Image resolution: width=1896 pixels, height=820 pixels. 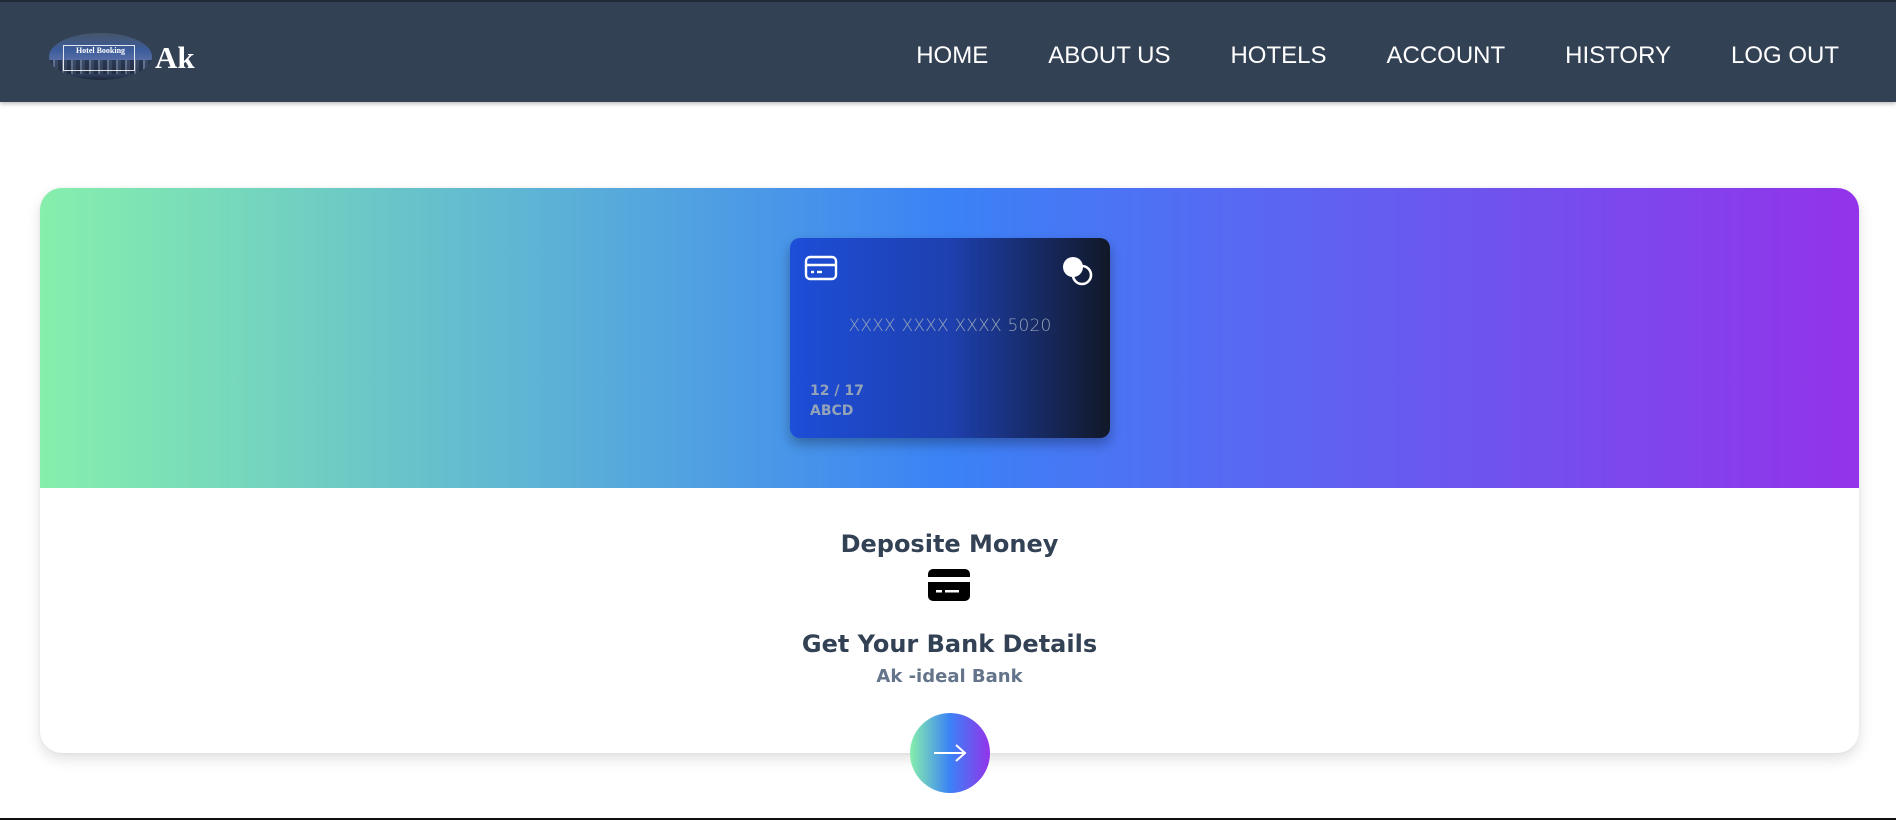 What do you see at coordinates (1618, 56) in the screenshot?
I see `nav-history: HISTORY` at bounding box center [1618, 56].